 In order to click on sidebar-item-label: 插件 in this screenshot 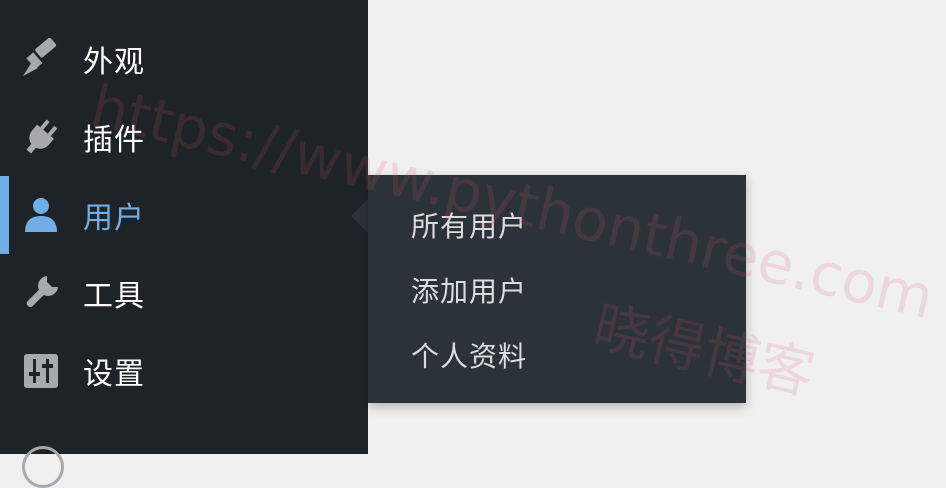, I will do `click(114, 140)`.